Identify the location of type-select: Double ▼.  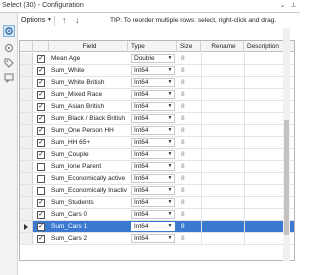
(153, 58).